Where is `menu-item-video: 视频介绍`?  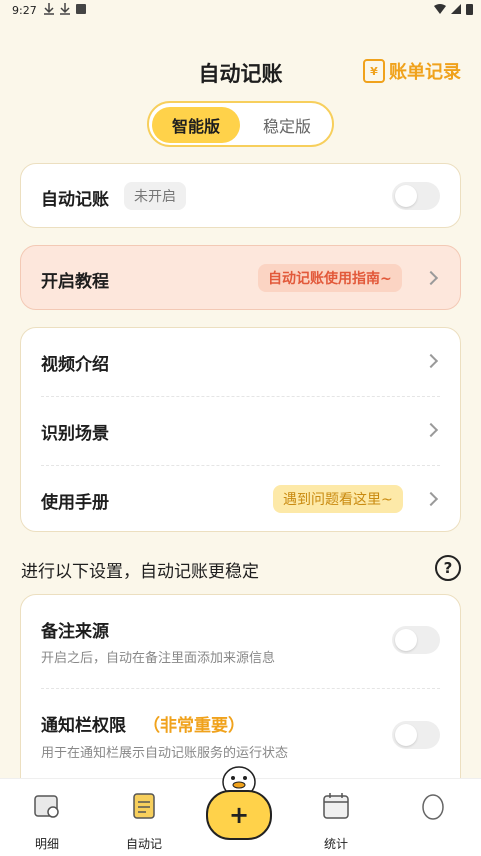
menu-item-video: 视频介绍 is located at coordinates (240, 361).